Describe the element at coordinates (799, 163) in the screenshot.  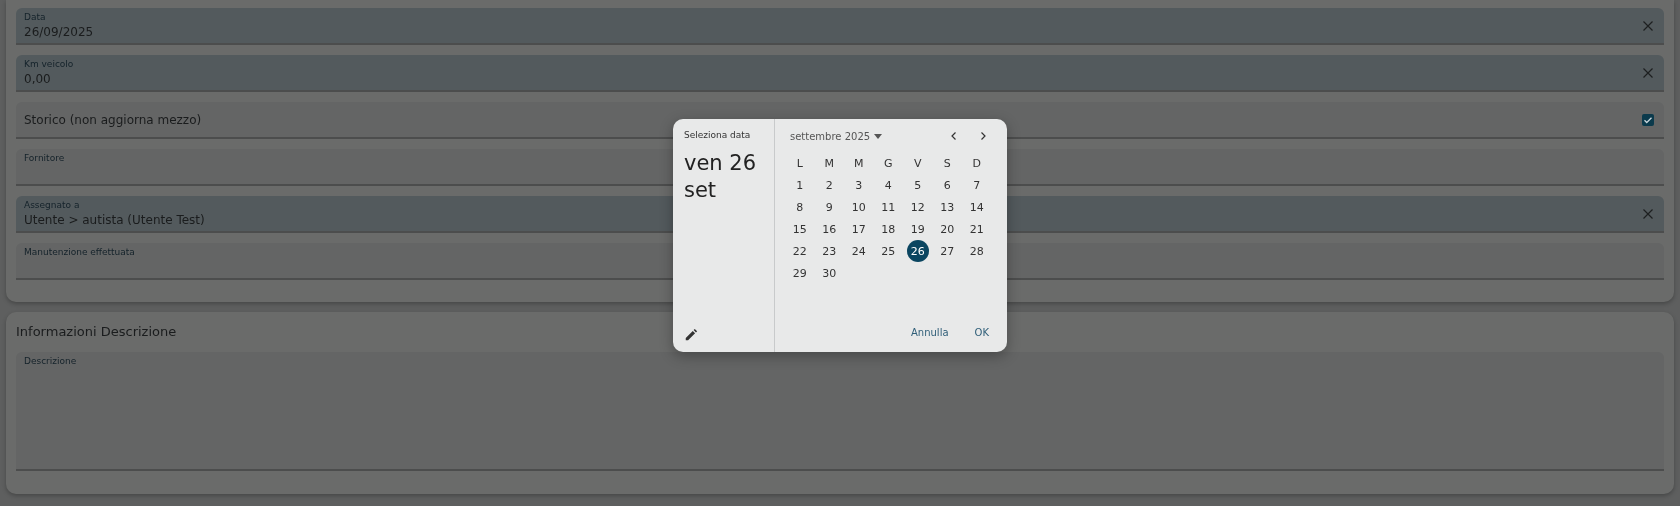
I see `weekday-label: L` at that location.